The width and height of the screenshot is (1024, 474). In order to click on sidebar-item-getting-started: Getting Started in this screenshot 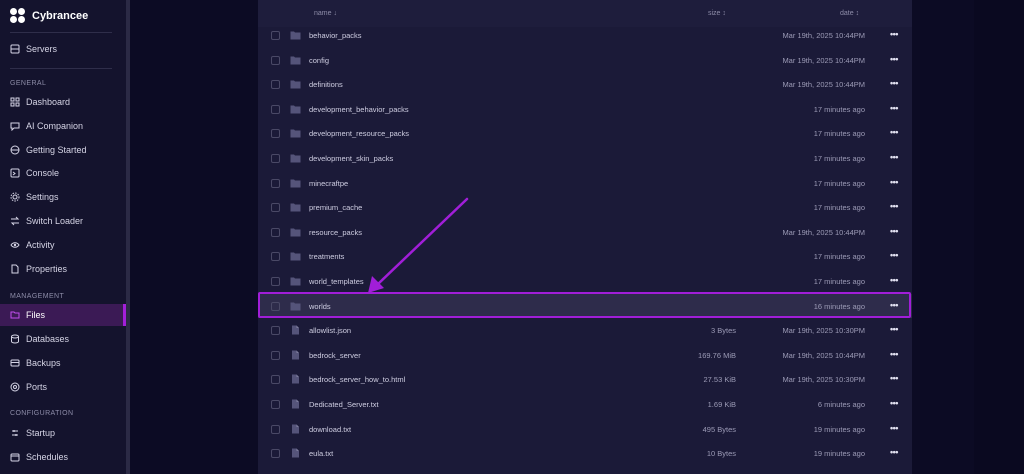, I will do `click(63, 150)`.